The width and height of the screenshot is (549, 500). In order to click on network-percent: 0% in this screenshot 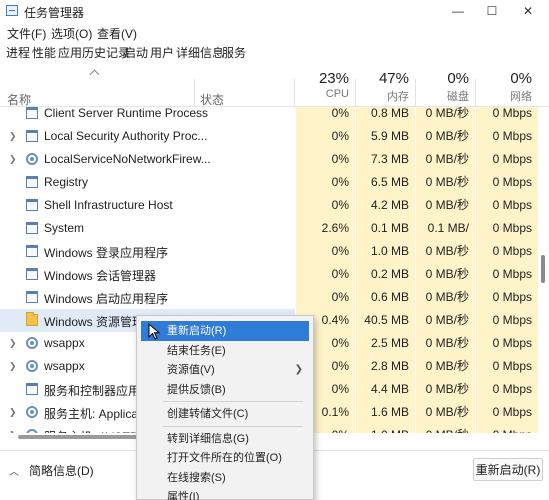, I will do `click(521, 78)`.